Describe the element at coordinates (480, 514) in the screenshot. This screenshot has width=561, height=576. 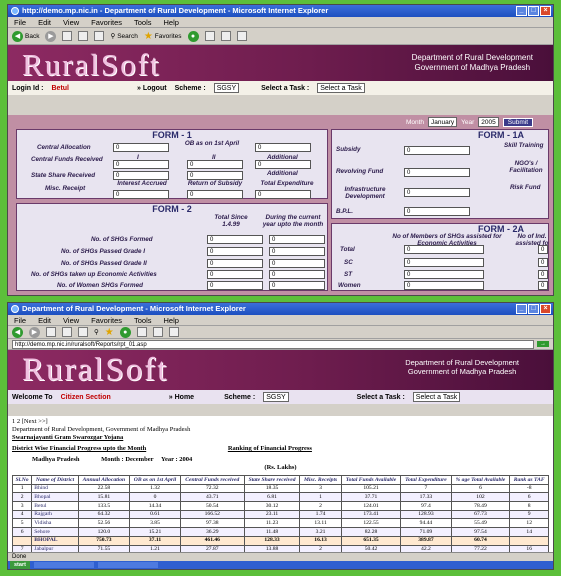
I see `table-cell: 67.73` at that location.